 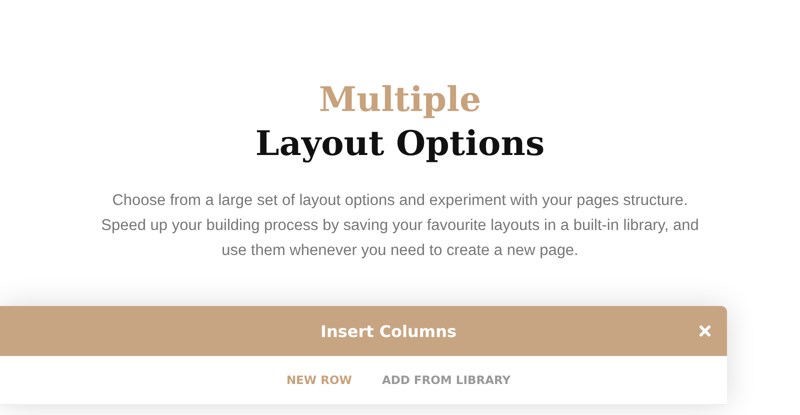 I want to click on section-title: Layout Options, so click(x=400, y=144).